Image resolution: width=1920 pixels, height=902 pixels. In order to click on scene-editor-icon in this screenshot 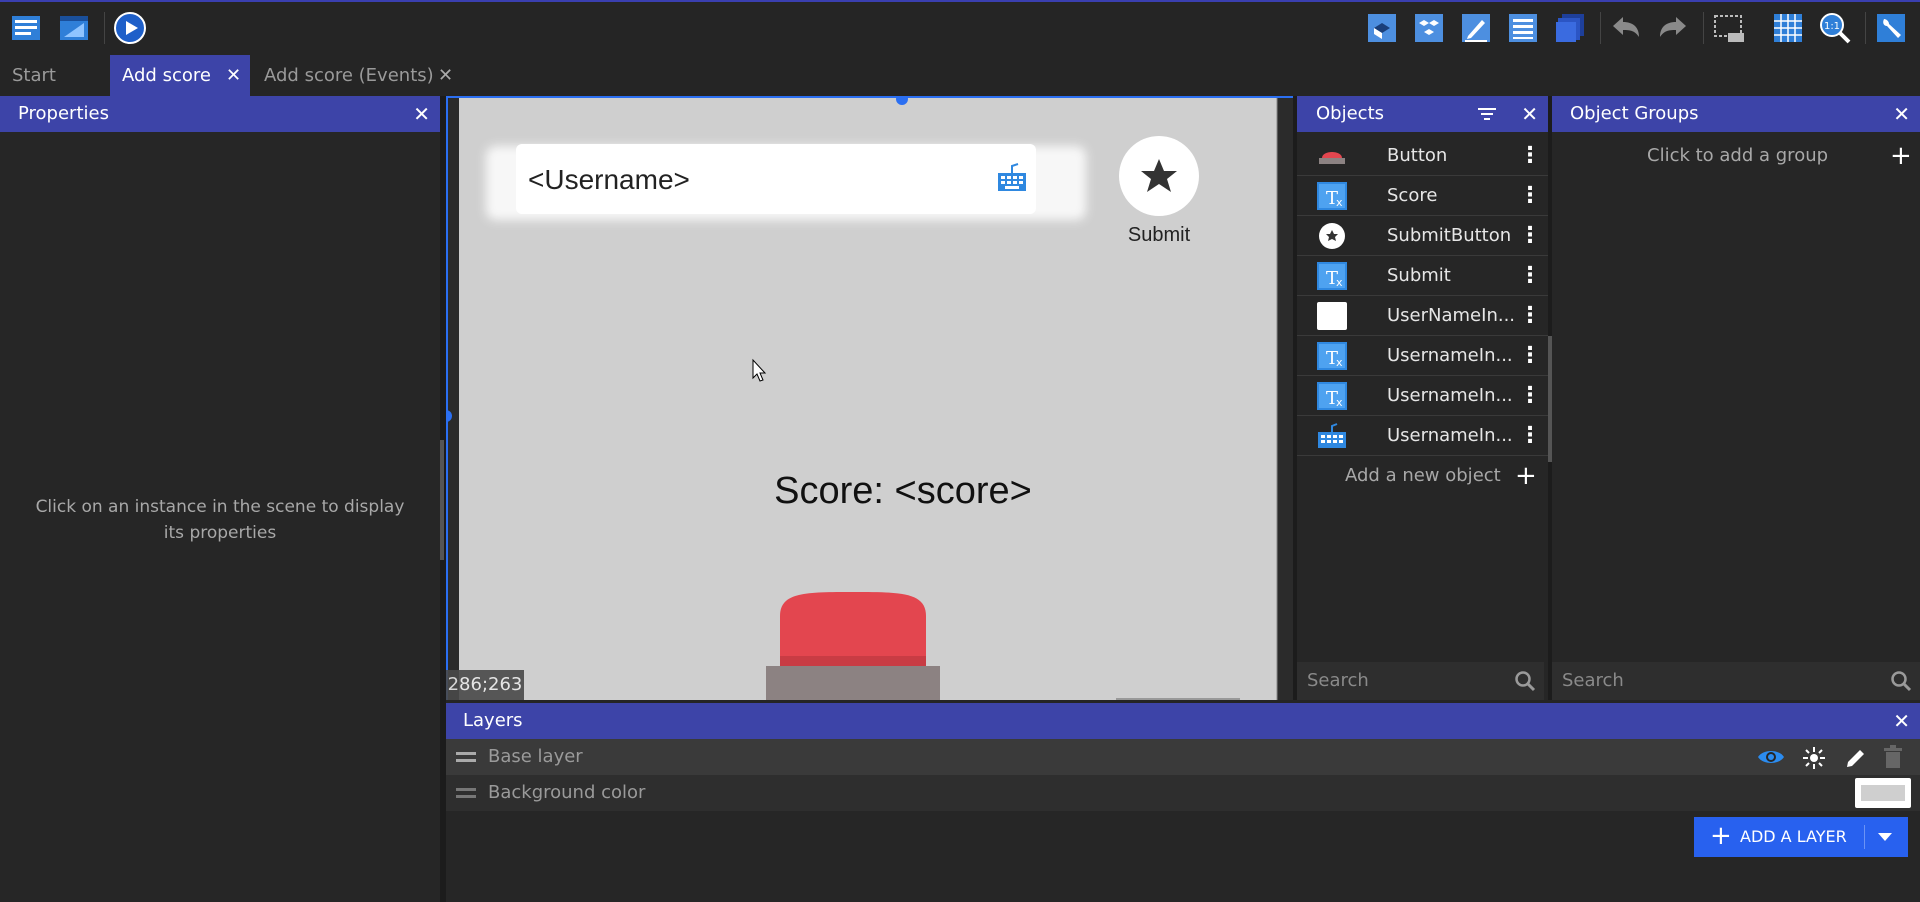, I will do `click(74, 28)`.